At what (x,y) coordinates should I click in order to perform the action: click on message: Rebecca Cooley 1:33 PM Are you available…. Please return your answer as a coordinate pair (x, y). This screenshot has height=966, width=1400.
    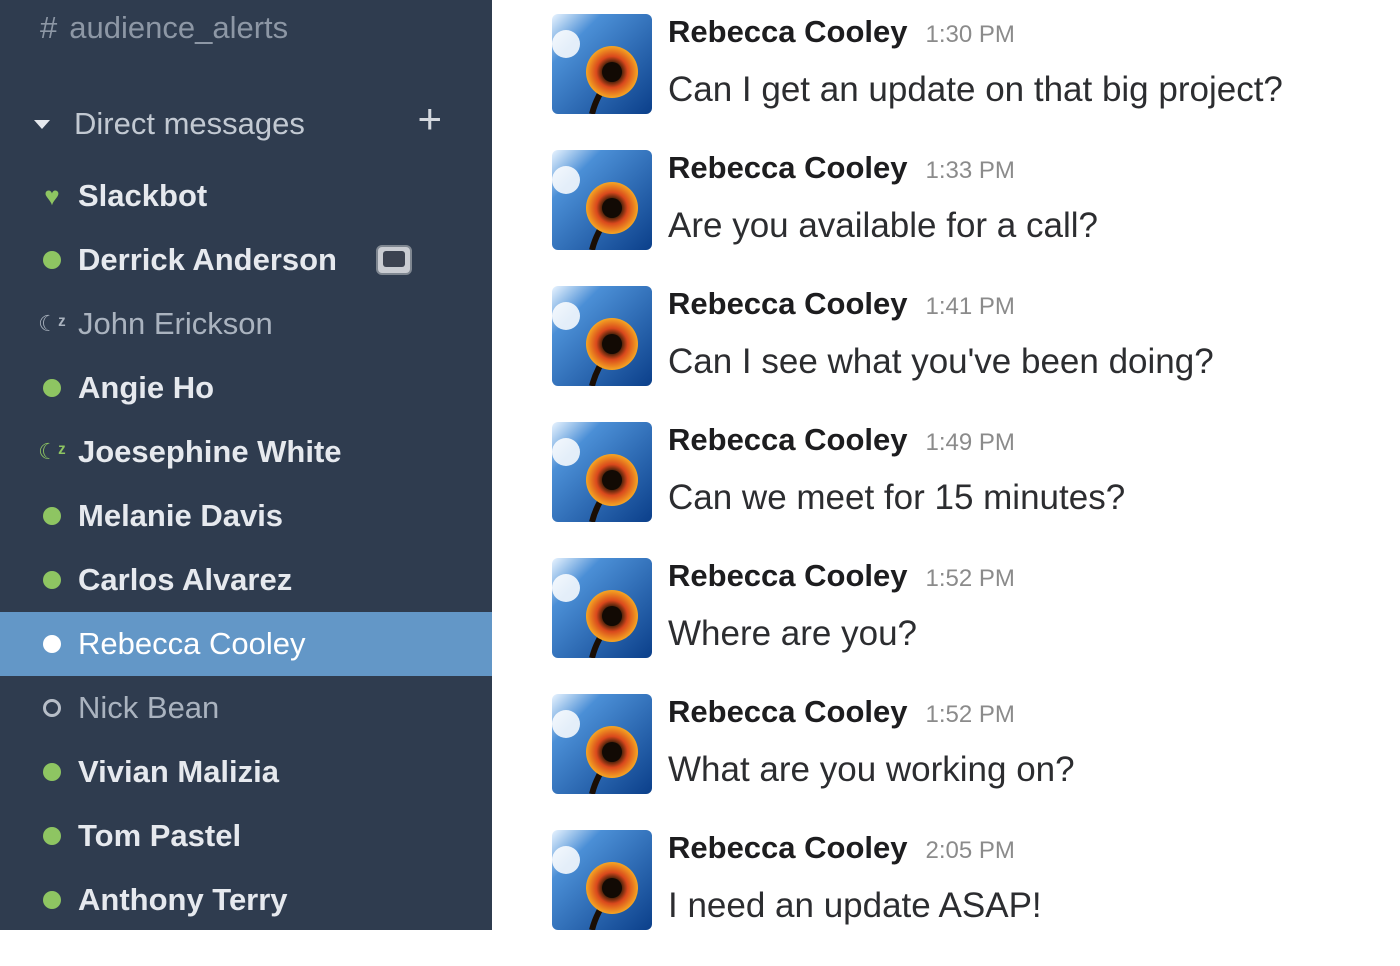
    Looking at the image, I should click on (967, 218).